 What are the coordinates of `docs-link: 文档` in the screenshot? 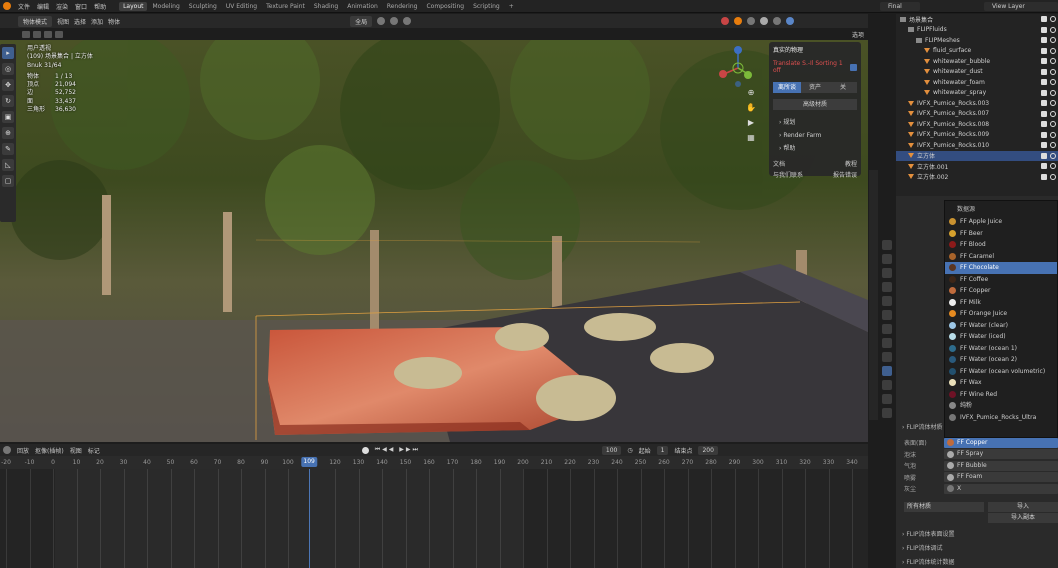 It's located at (779, 164).